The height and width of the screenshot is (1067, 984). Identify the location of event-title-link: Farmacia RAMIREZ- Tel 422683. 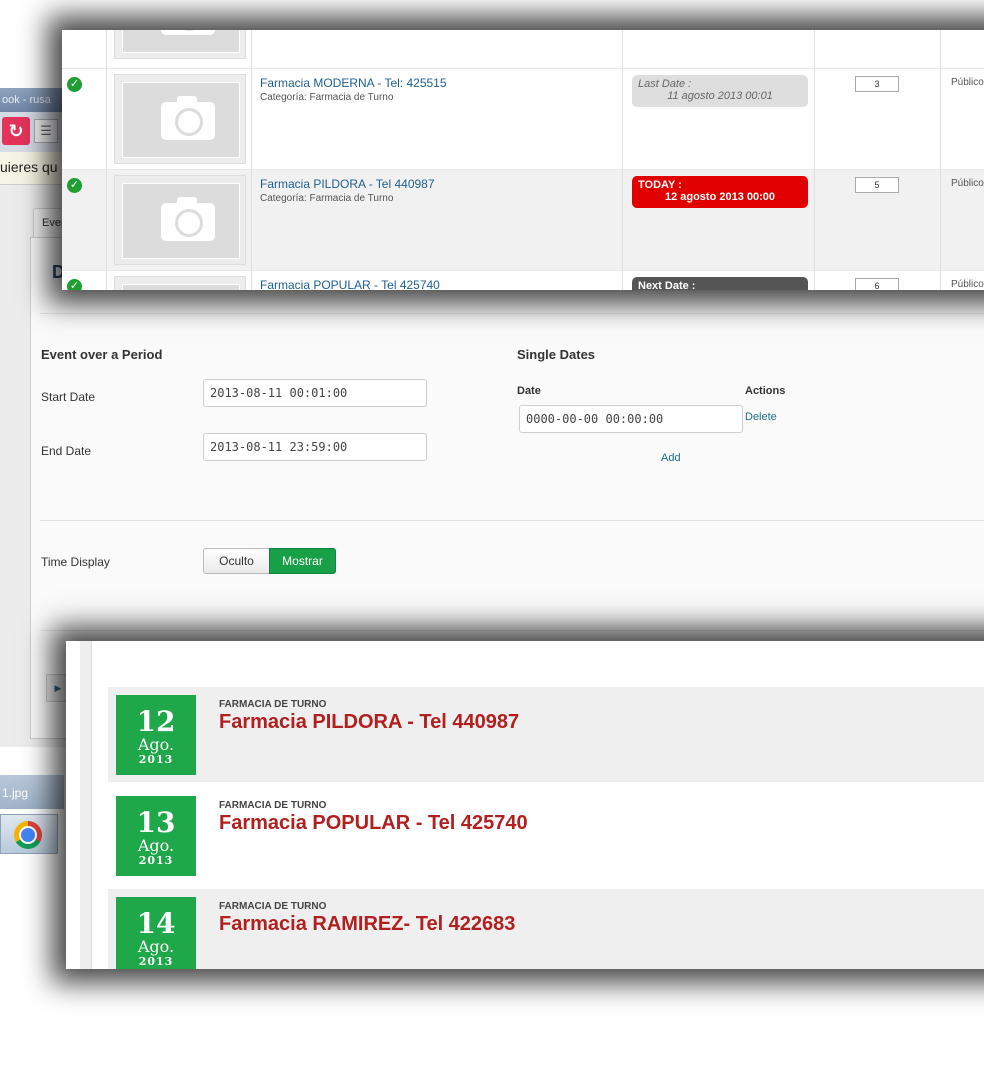
(367, 924).